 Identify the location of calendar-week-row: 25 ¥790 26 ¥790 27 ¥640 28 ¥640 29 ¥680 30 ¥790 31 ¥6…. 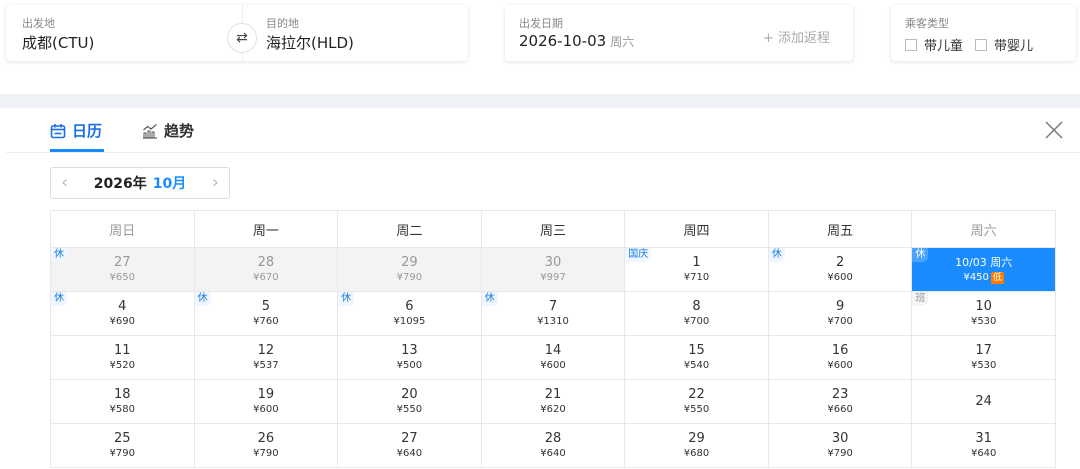
(553, 445).